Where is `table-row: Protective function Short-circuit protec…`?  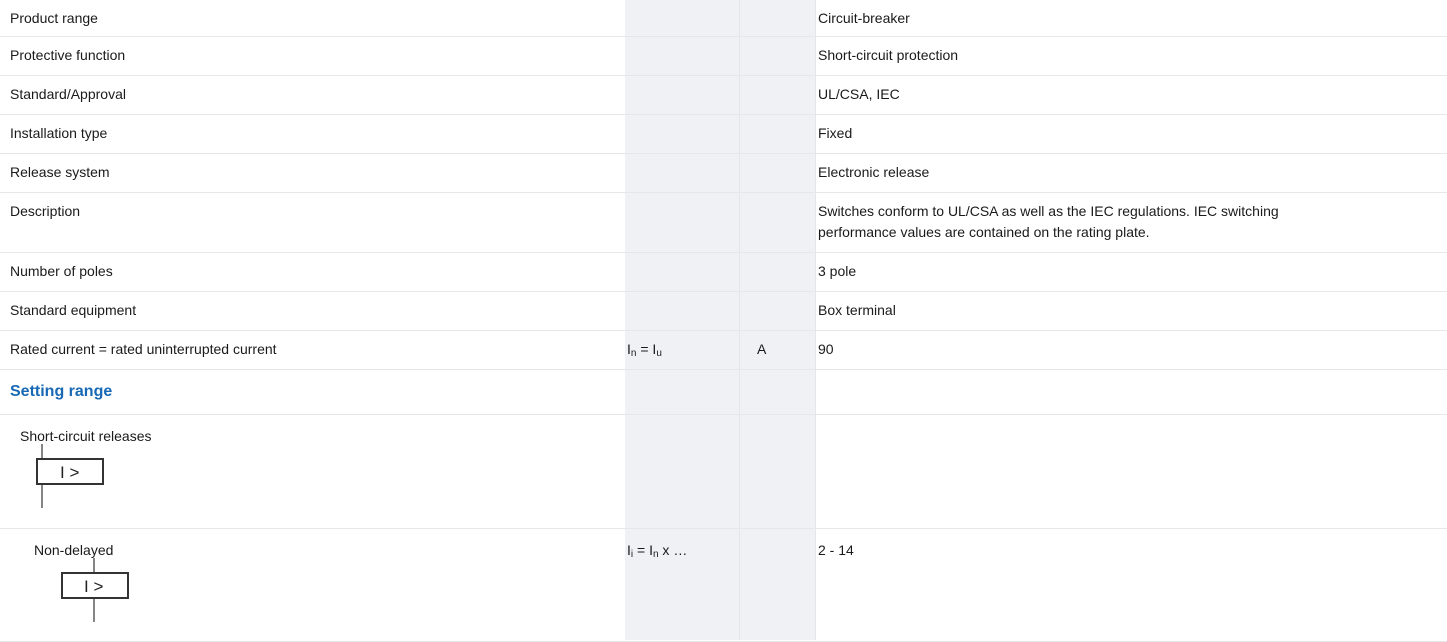 table-row: Protective function Short-circuit protec… is located at coordinates (723, 56).